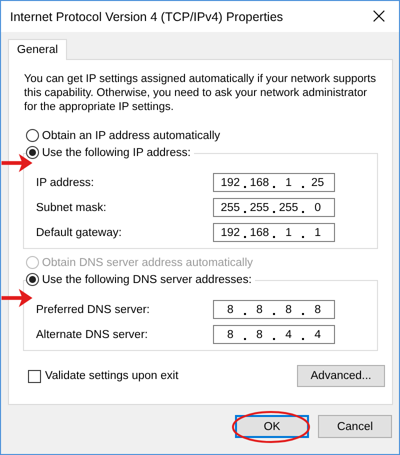 The image size is (400, 455). I want to click on ip-address-field: 8 8 8 8, so click(274, 309).